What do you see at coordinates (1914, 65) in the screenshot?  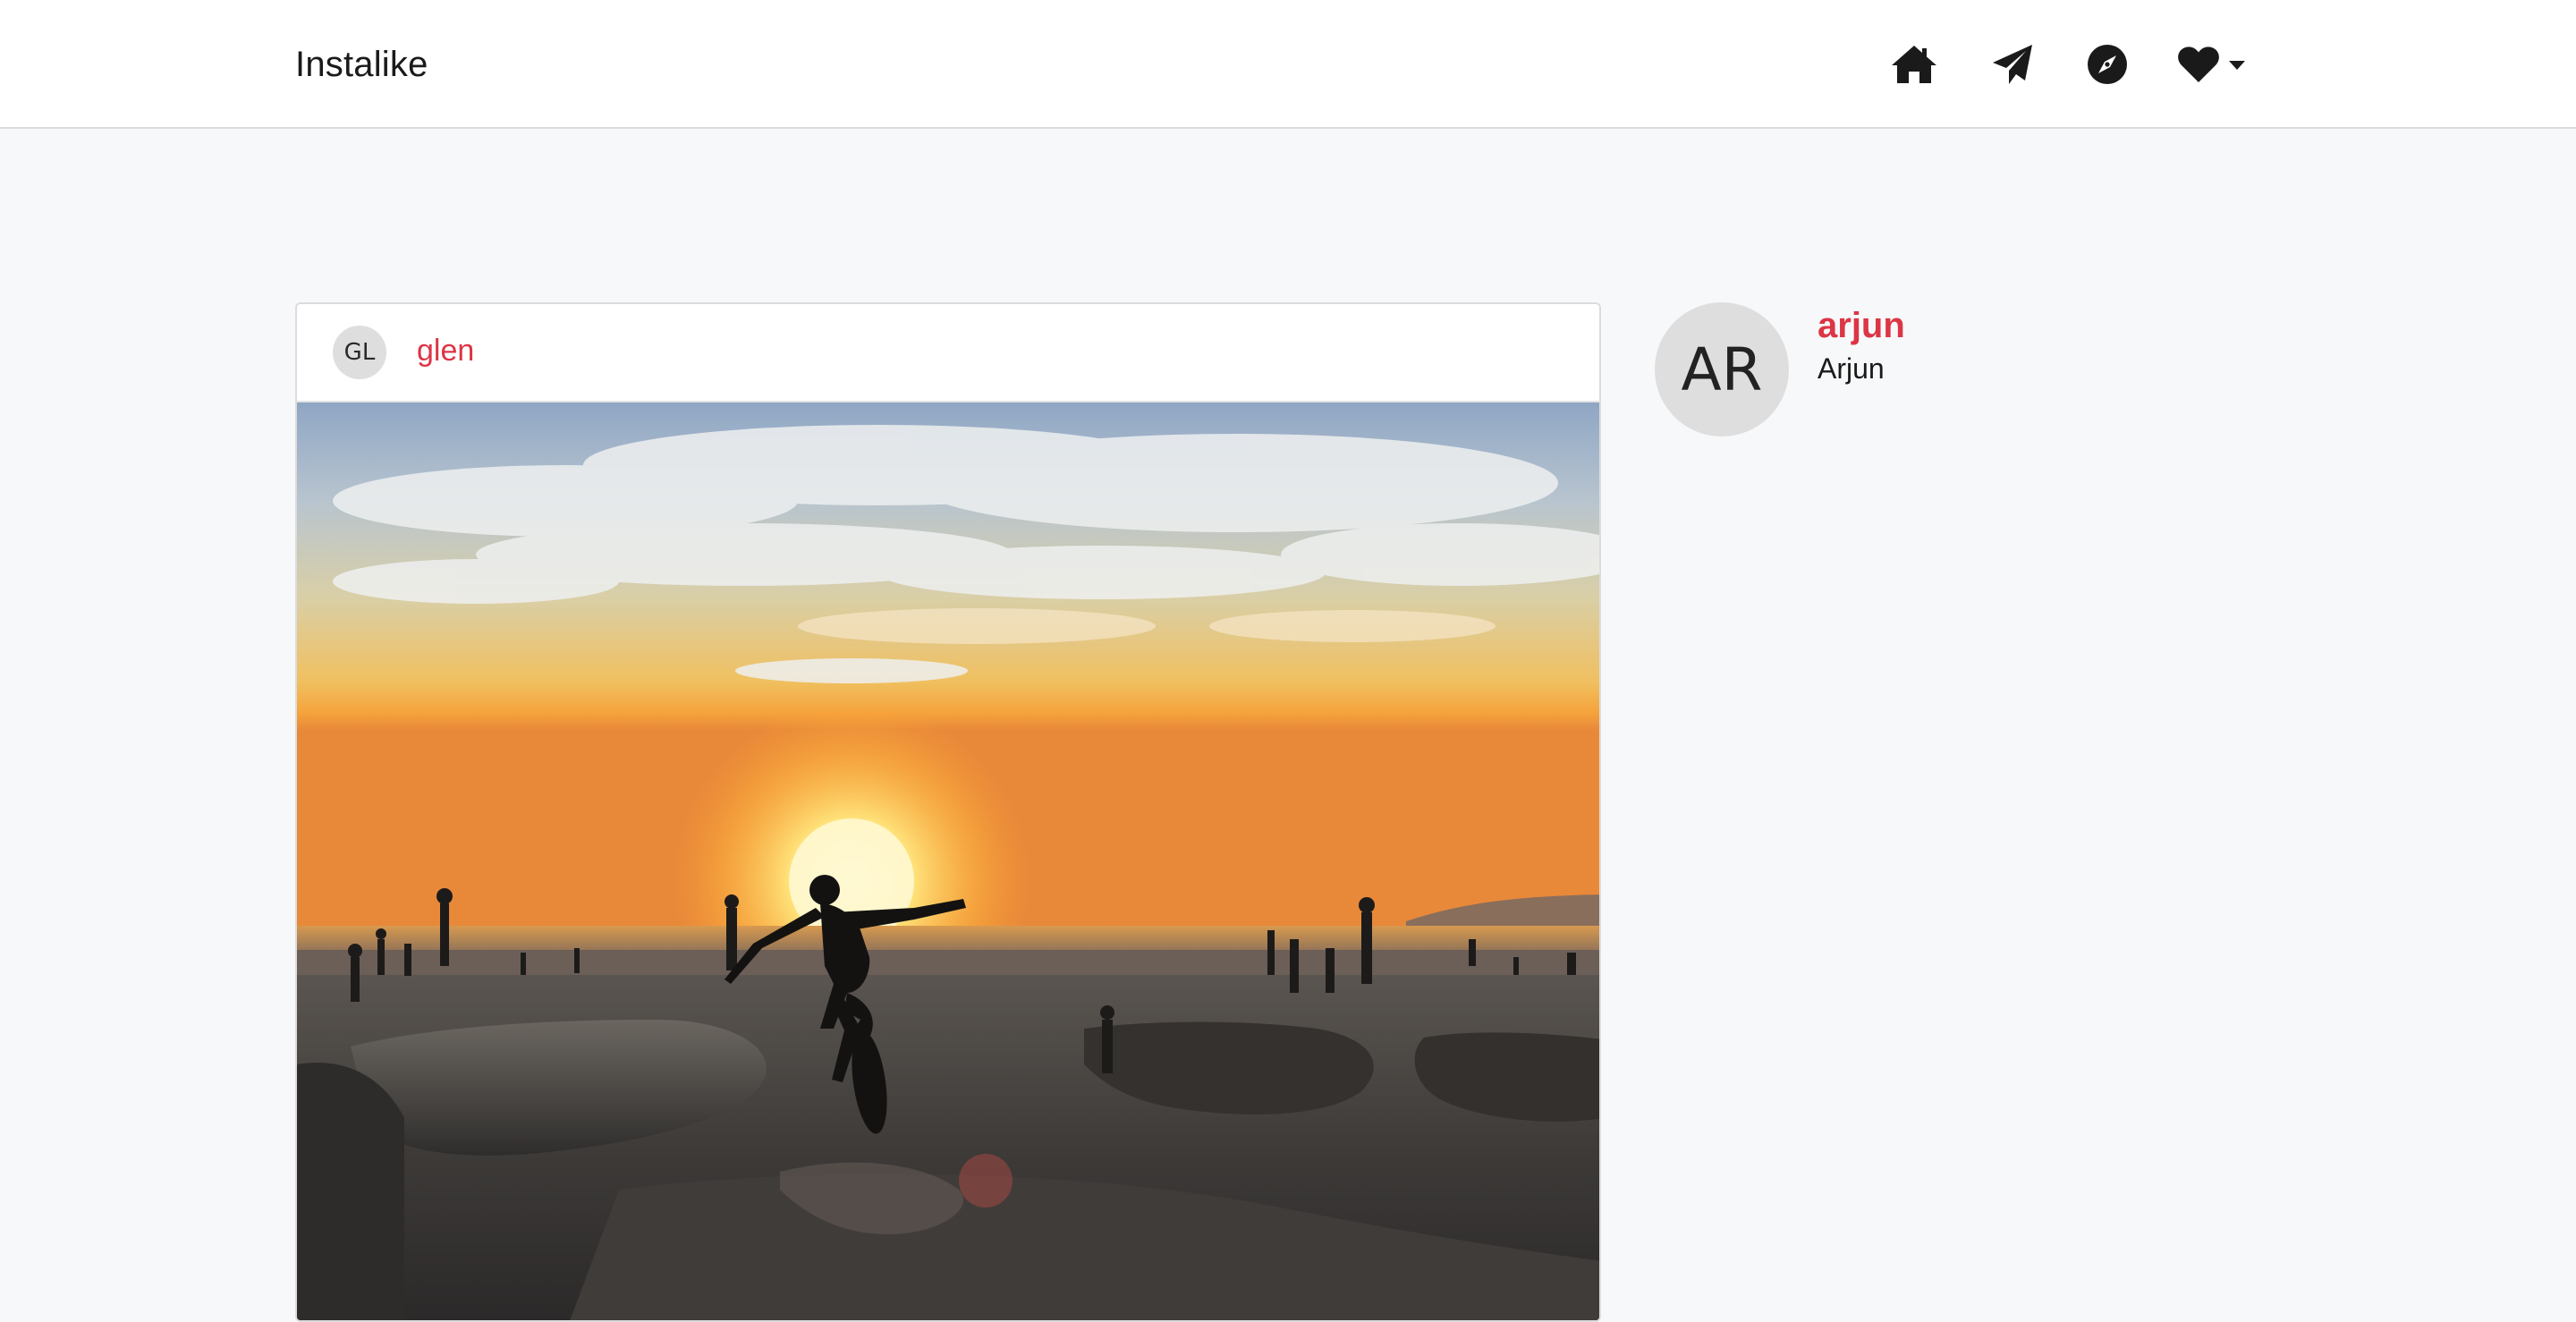 I see `home-icon` at bounding box center [1914, 65].